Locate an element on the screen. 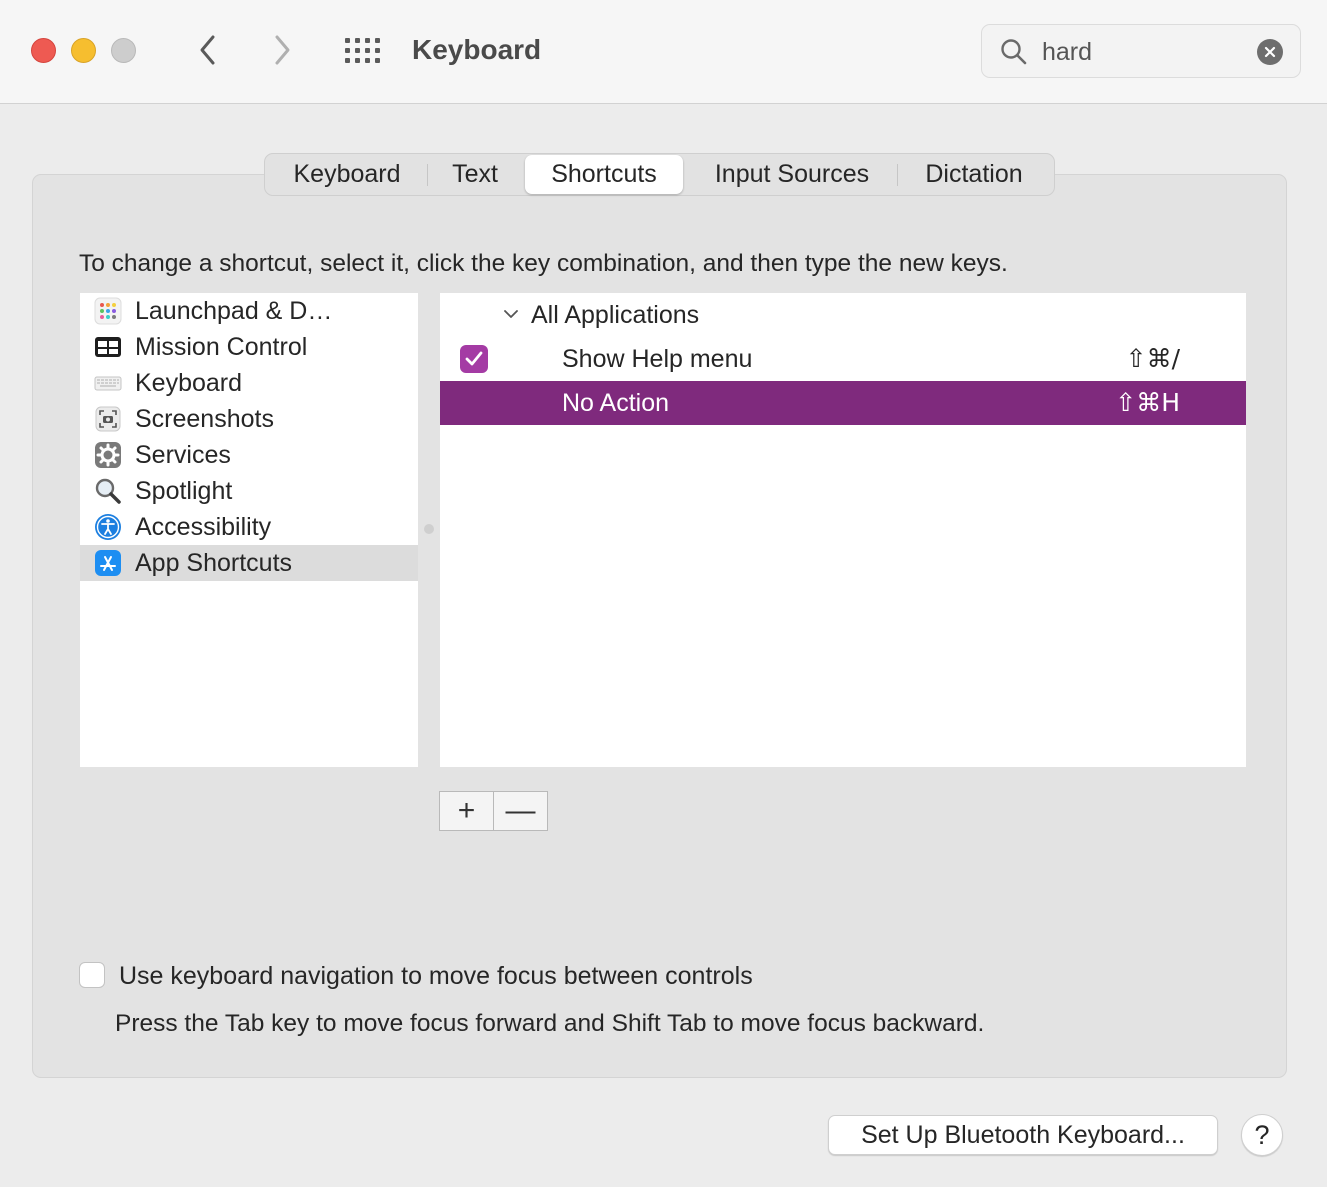  forward-button is located at coordinates (282, 50).